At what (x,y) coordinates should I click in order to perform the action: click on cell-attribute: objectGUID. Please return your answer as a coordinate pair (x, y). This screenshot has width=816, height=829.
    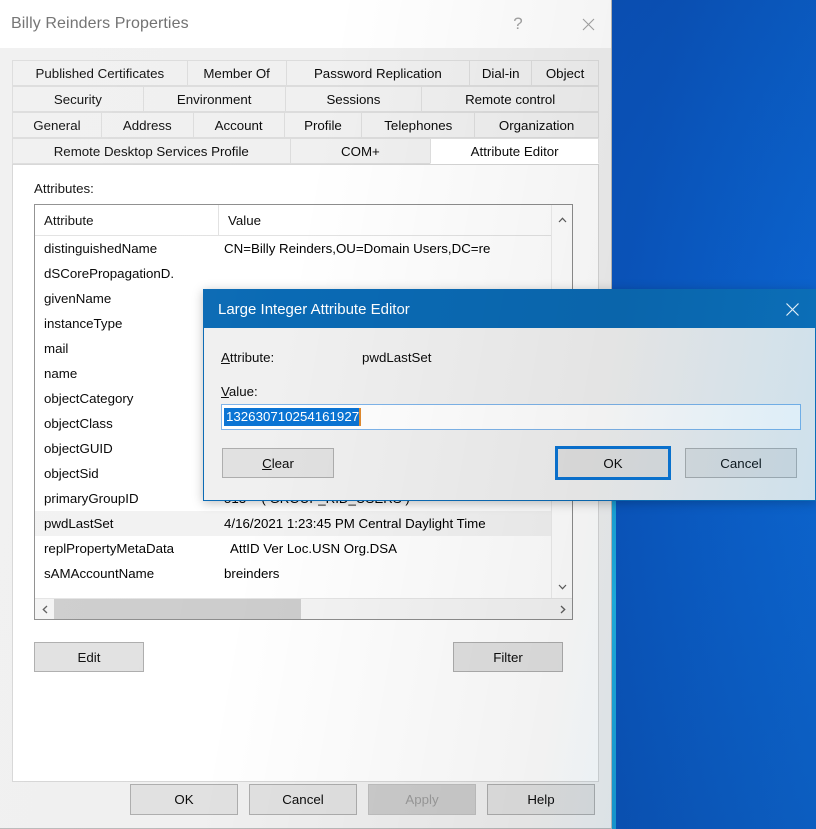
    Looking at the image, I should click on (78, 448).